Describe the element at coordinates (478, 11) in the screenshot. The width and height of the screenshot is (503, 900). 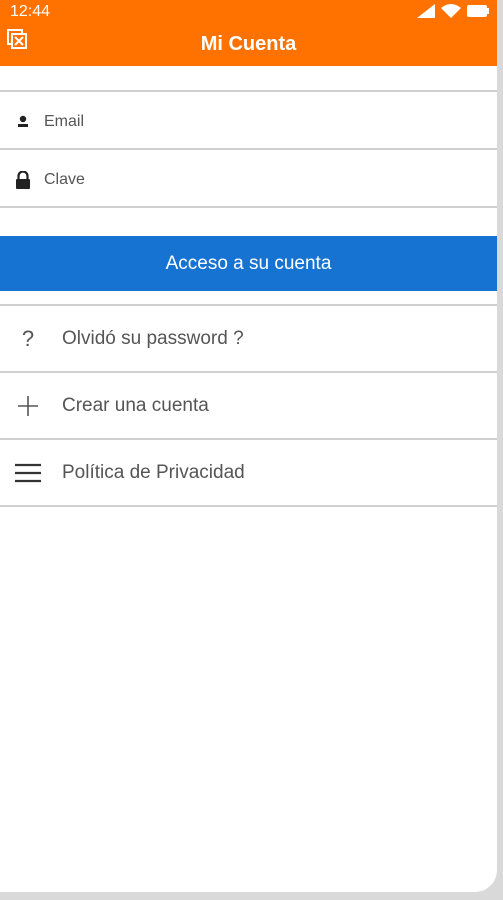
I see `battery-icon` at that location.